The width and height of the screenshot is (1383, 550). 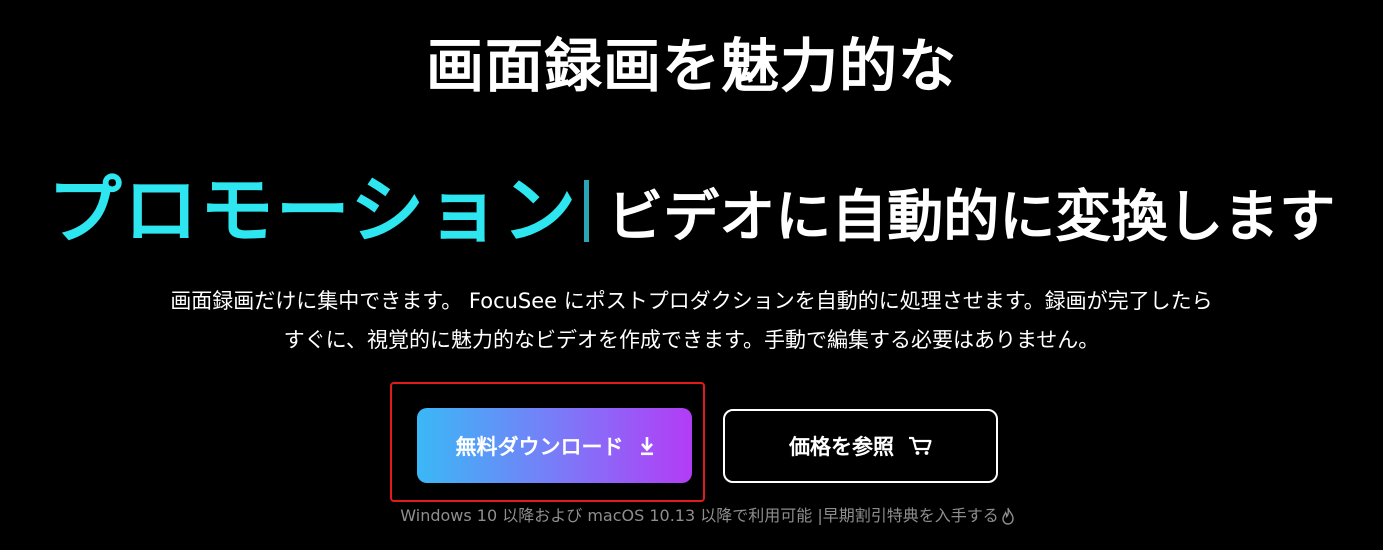 What do you see at coordinates (647, 446) in the screenshot?
I see `download-icon` at bounding box center [647, 446].